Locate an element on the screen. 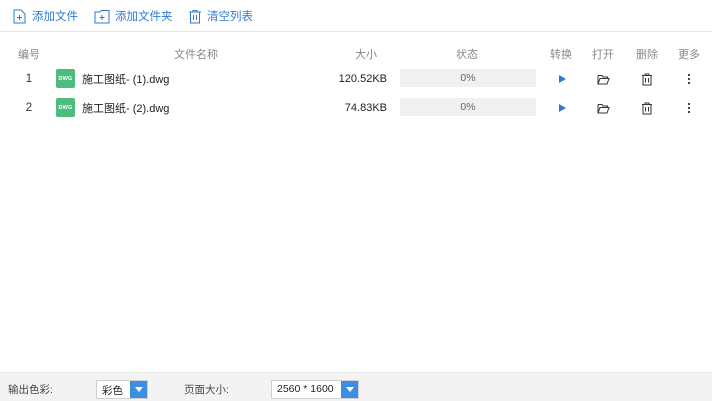 This screenshot has width=712, height=401. toolbar: 添加文件 添加文件夹 清空列表 is located at coordinates (356, 16).